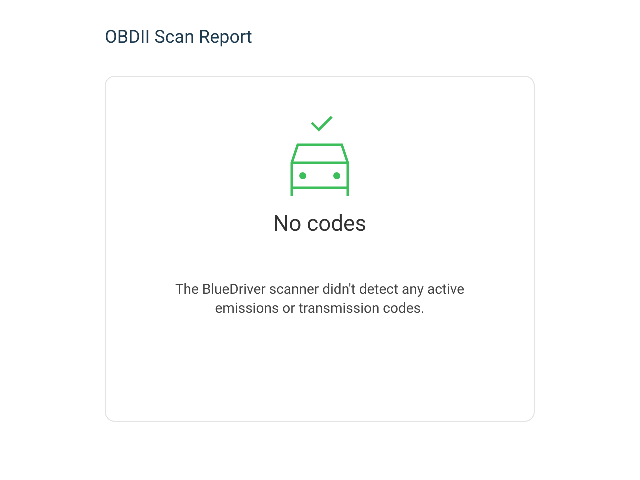 The image size is (640, 480). I want to click on result-heading: No codes, so click(320, 225).